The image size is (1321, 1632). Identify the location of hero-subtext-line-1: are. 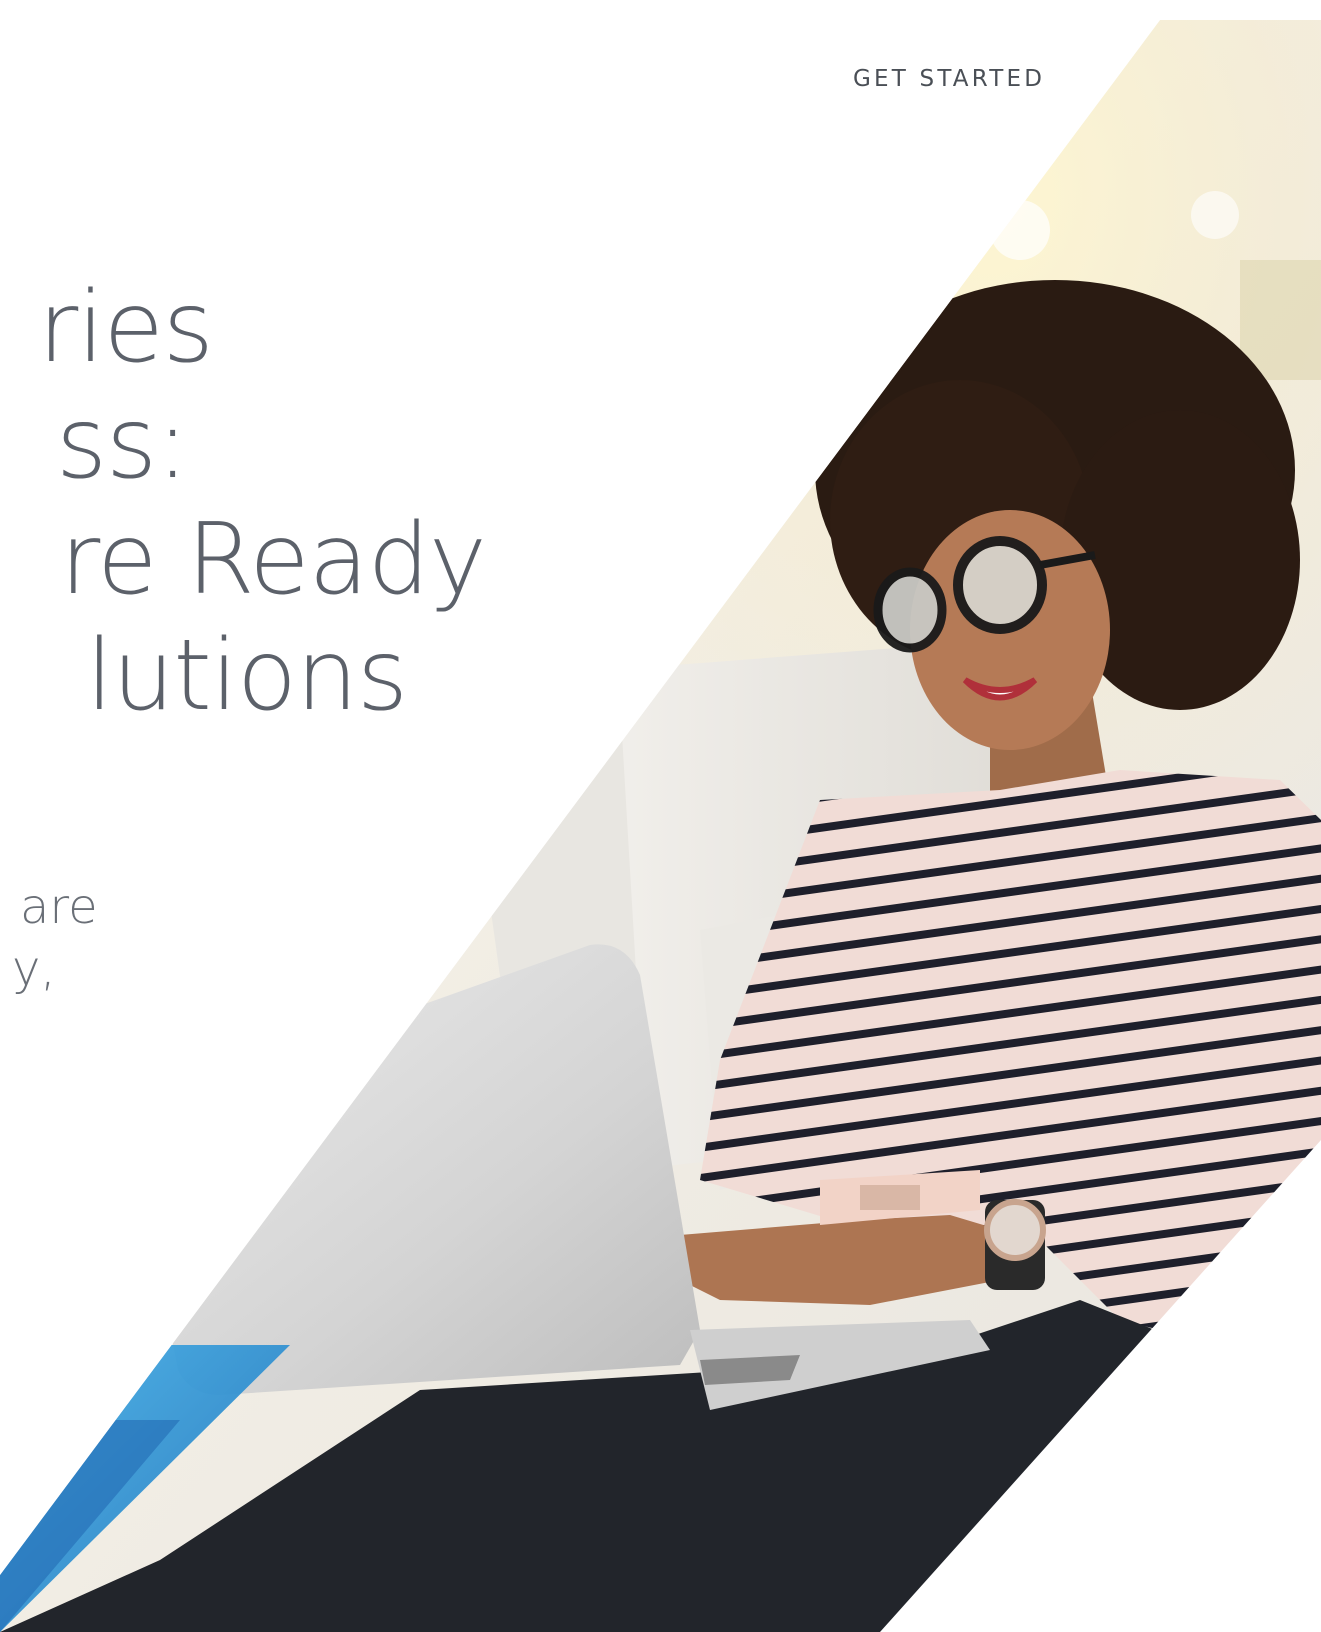
(59, 907).